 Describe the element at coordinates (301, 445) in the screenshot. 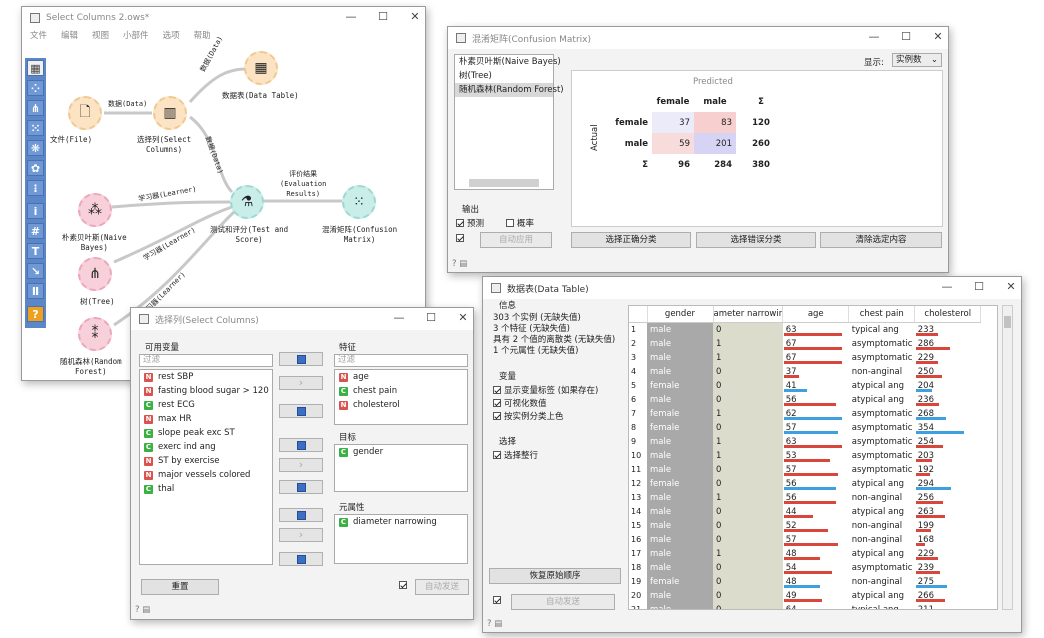

I see `move-to-target-button` at that location.